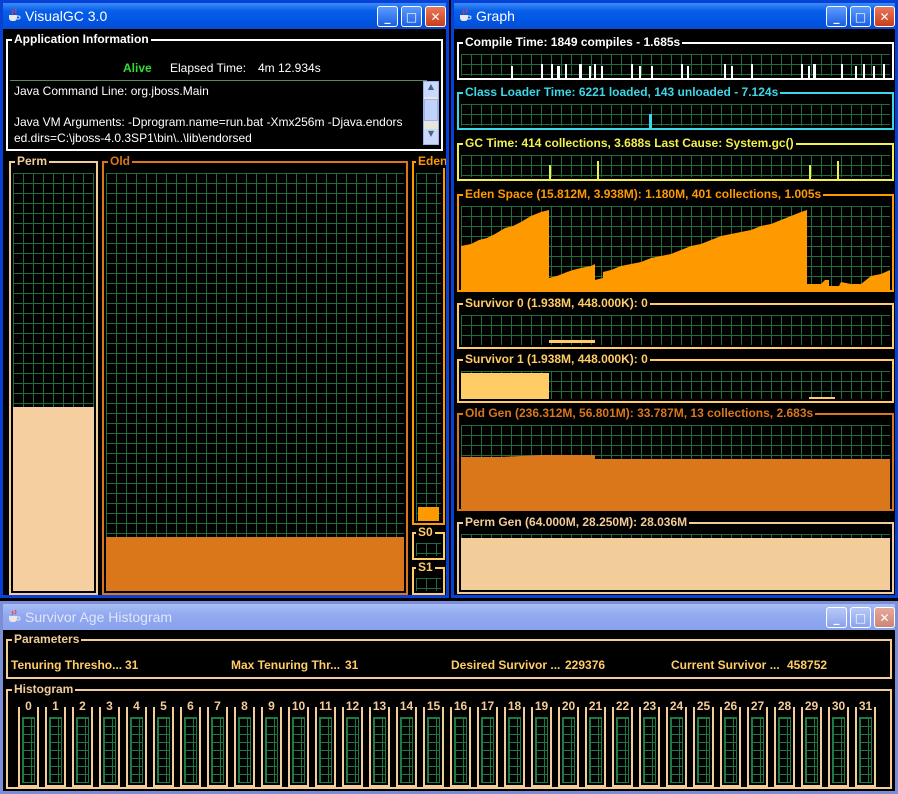  What do you see at coordinates (811, 706) in the screenshot?
I see `histogram-bin-label: 29` at bounding box center [811, 706].